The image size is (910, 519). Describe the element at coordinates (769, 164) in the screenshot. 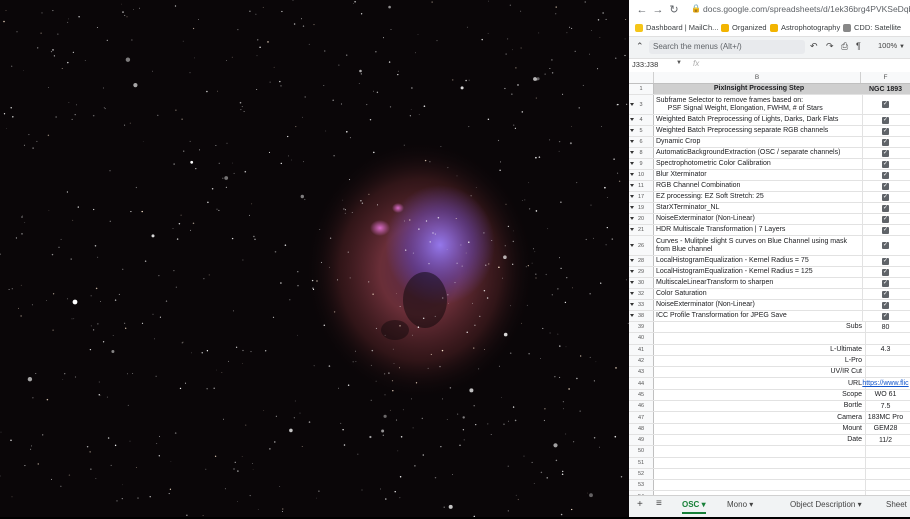

I see `step-row: 9Spectrophotometric Color Calibration✓` at that location.